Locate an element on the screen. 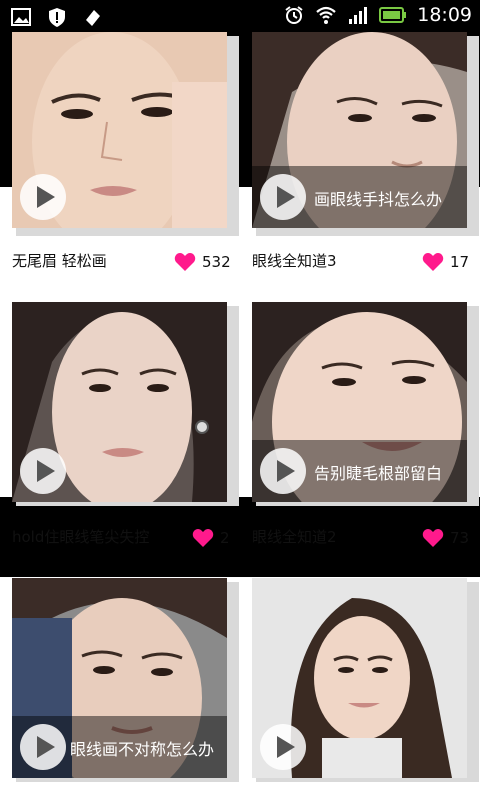  like-count-value: 17 is located at coordinates (460, 262).